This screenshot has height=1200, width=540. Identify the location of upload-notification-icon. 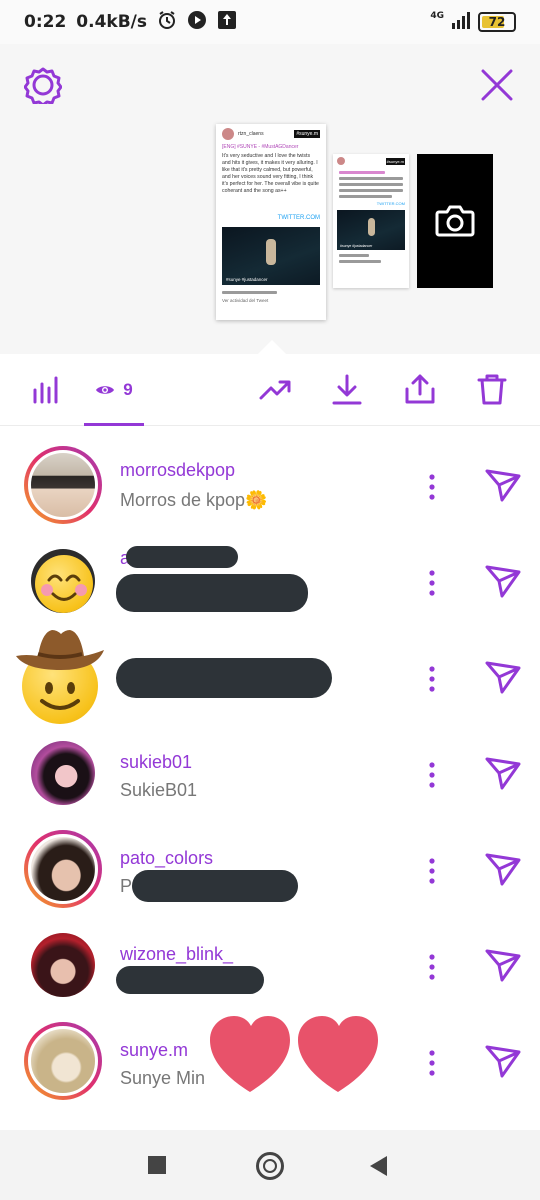
(227, 22).